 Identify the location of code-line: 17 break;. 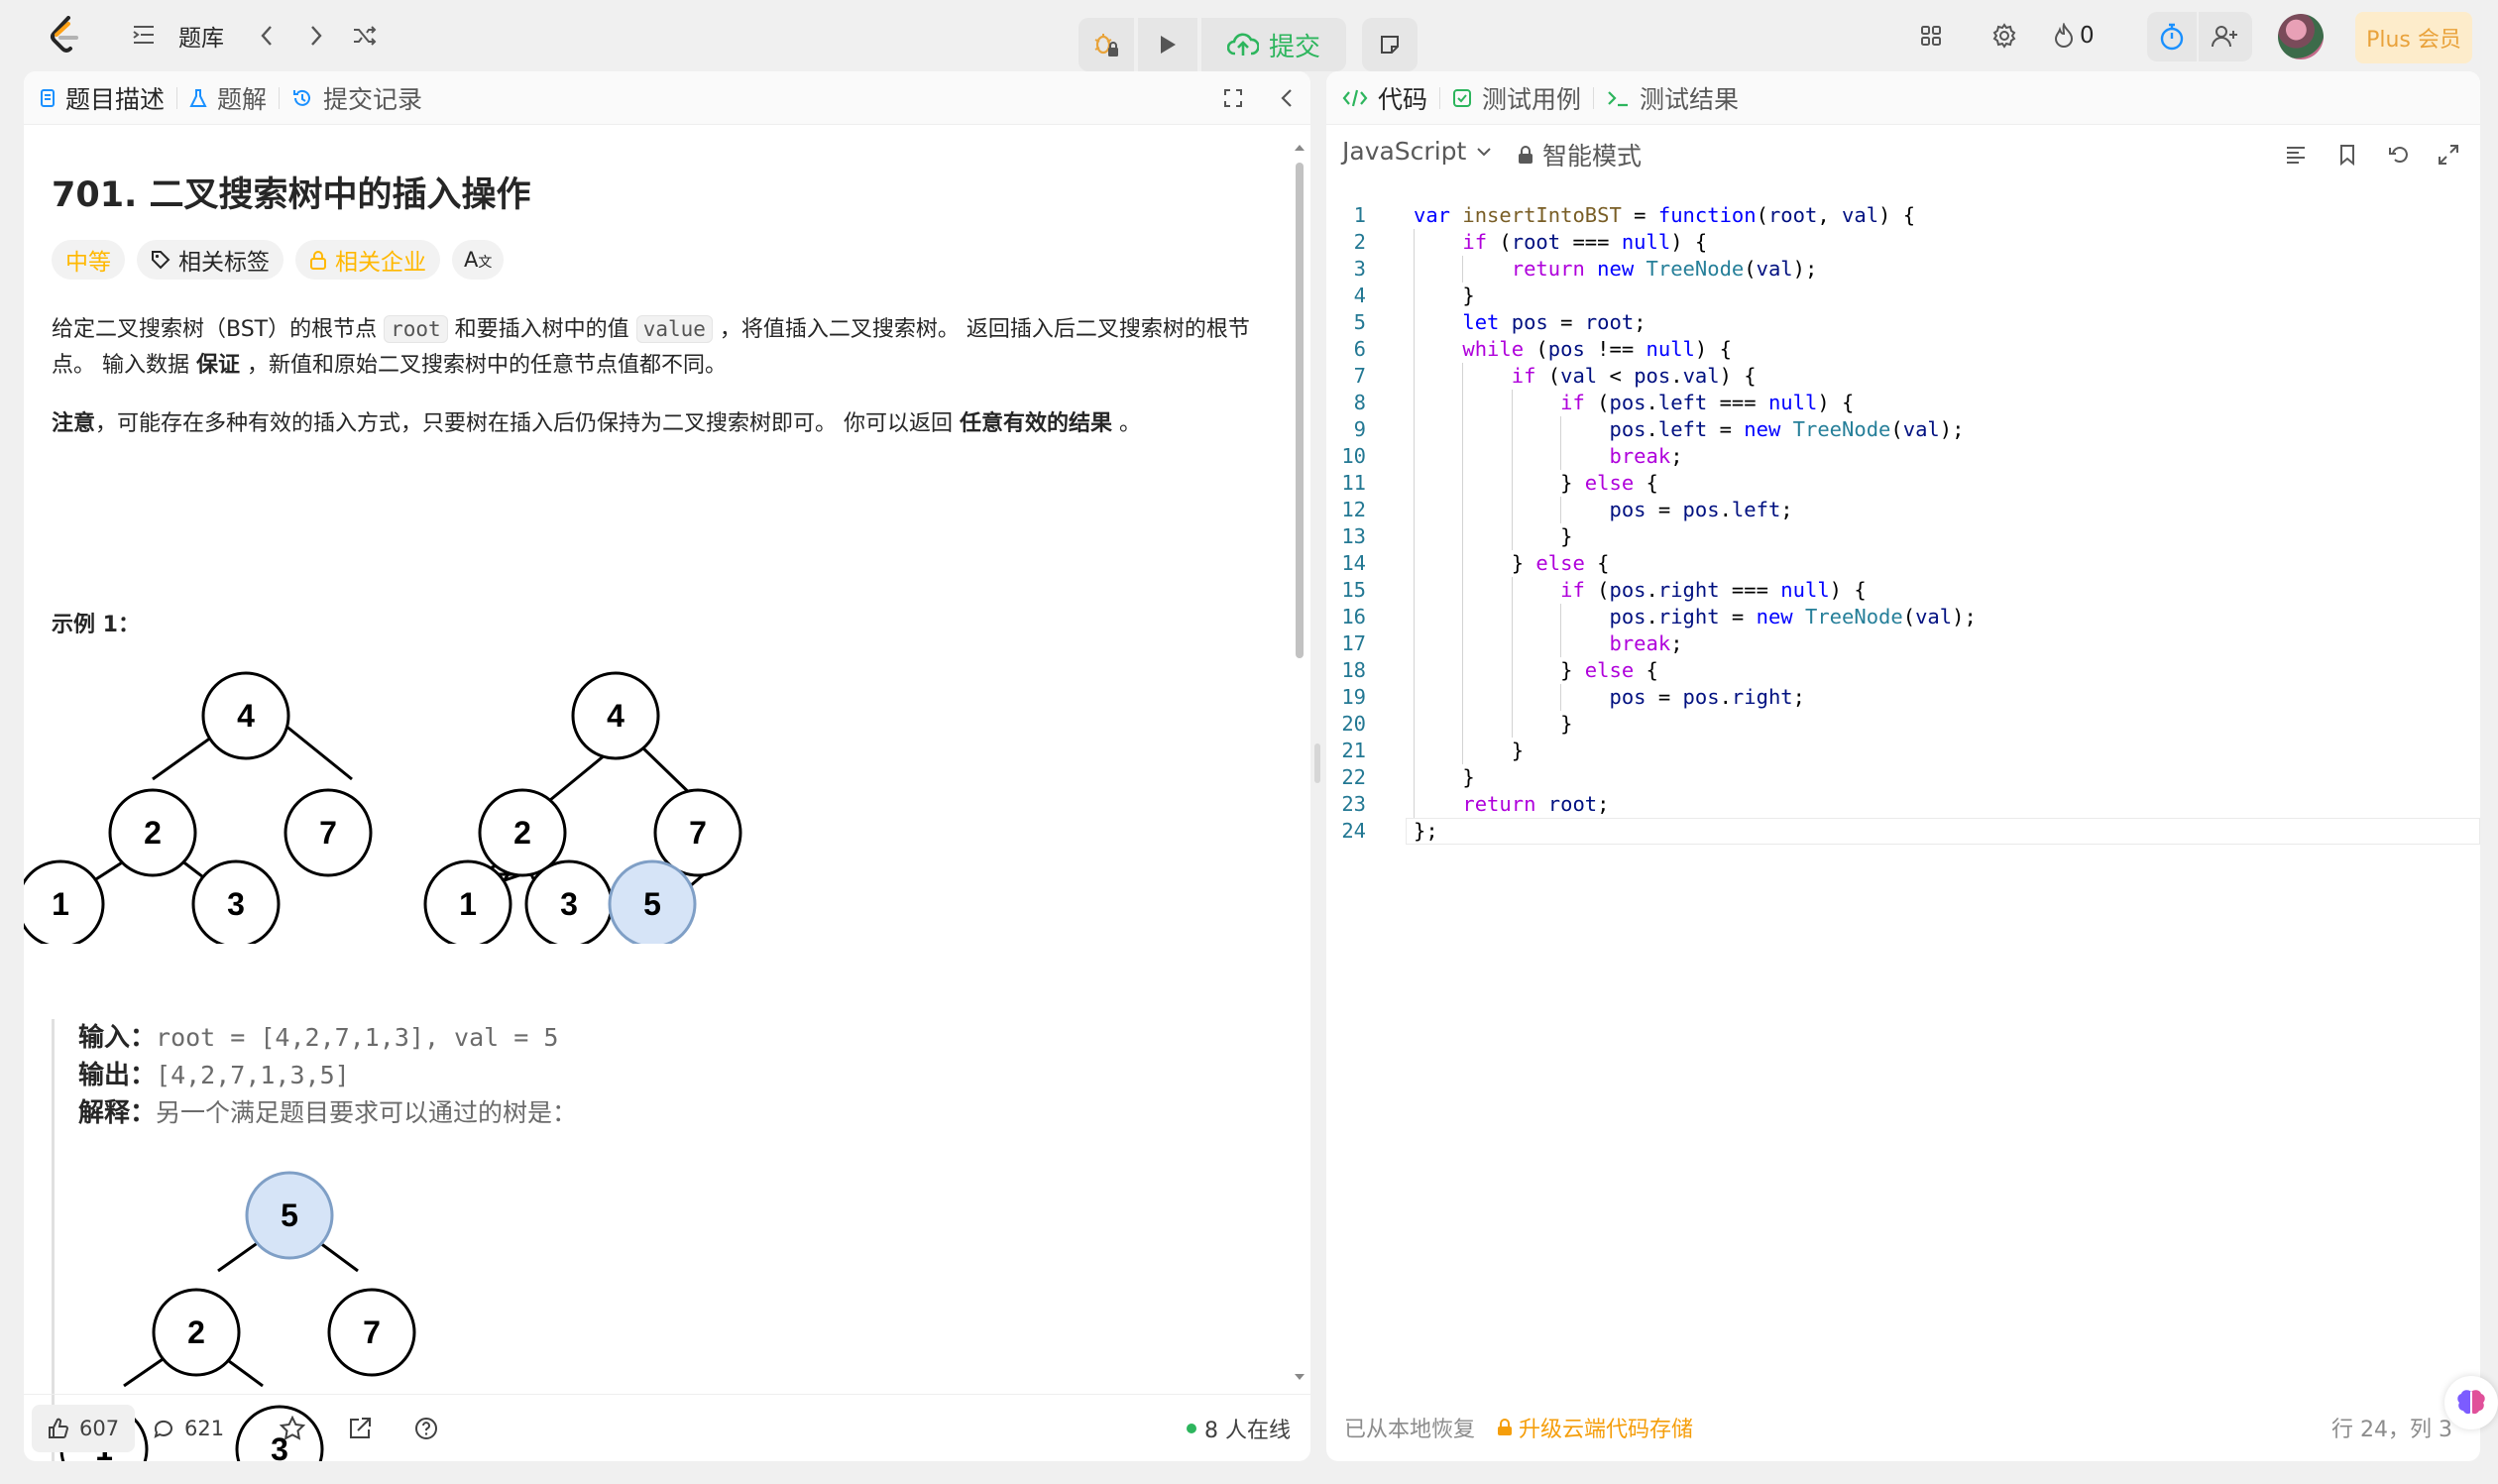
(1903, 643).